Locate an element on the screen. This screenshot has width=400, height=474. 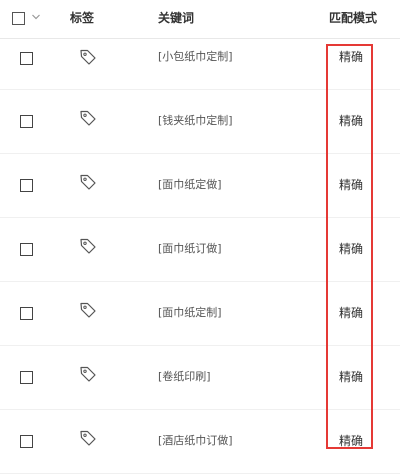
table-row: [面巾纸定制] 精确 is located at coordinates (200, 314).